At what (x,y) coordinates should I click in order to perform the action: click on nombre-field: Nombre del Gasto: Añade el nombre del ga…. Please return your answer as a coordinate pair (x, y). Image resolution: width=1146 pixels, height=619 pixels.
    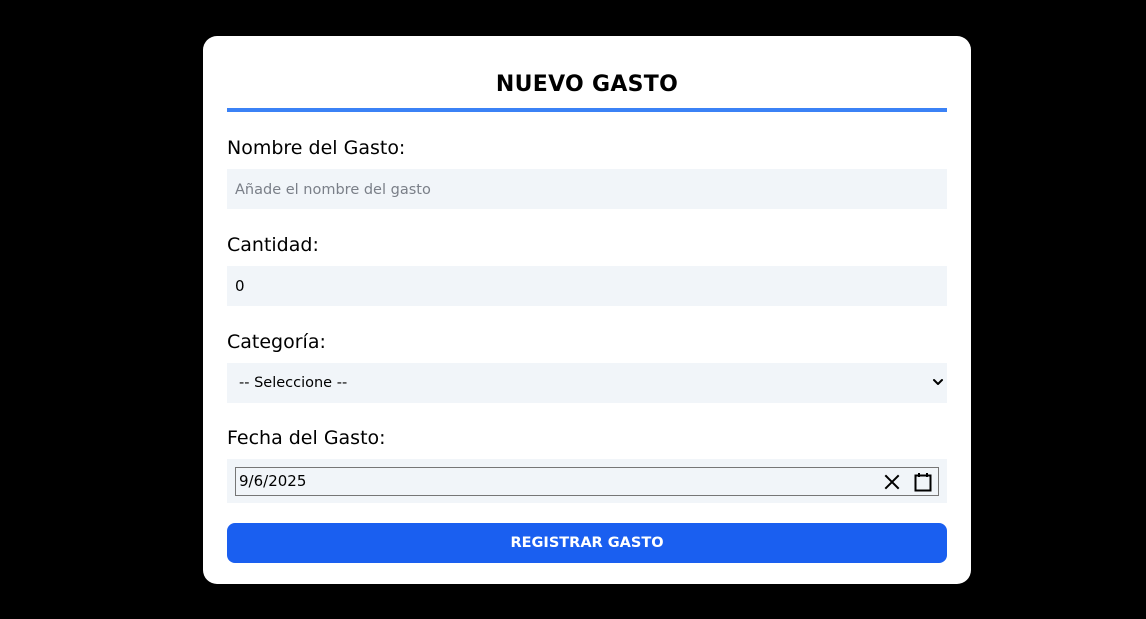
    Looking at the image, I should click on (587, 172).